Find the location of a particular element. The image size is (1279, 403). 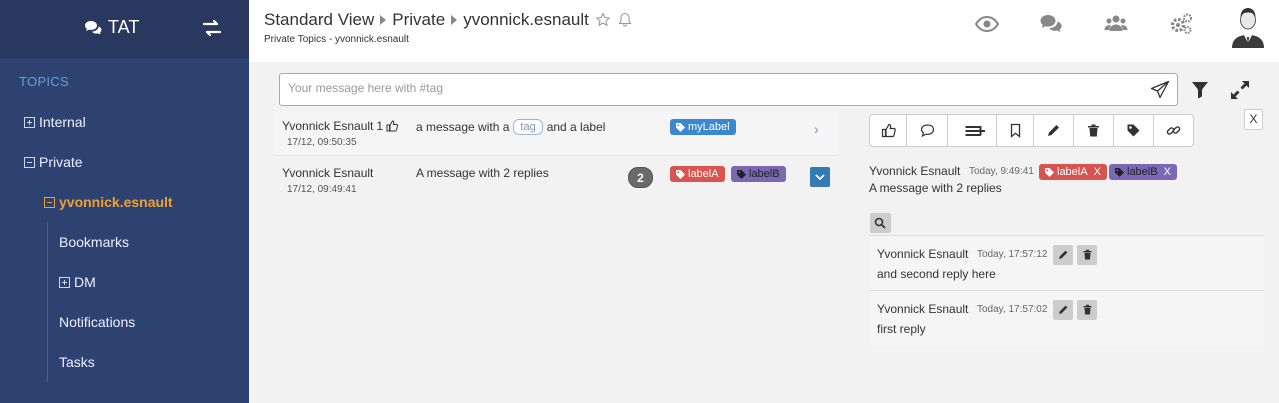

sidebar-item-tasks: Tasks is located at coordinates (77, 362).